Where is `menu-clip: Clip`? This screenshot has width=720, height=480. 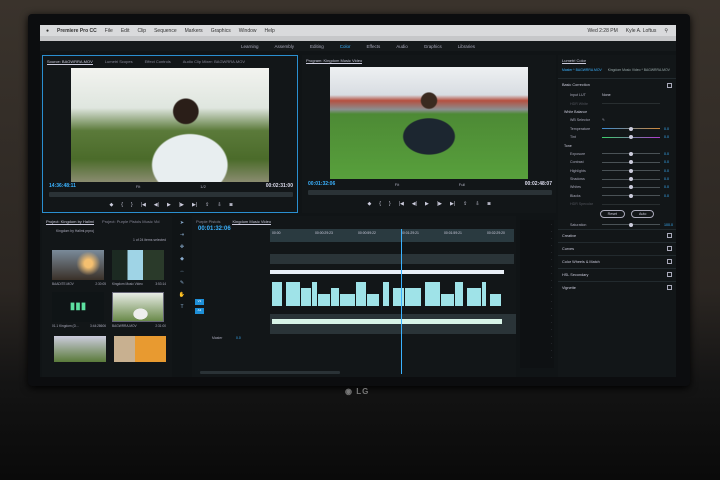
menu-clip: Clip is located at coordinates (141, 31).